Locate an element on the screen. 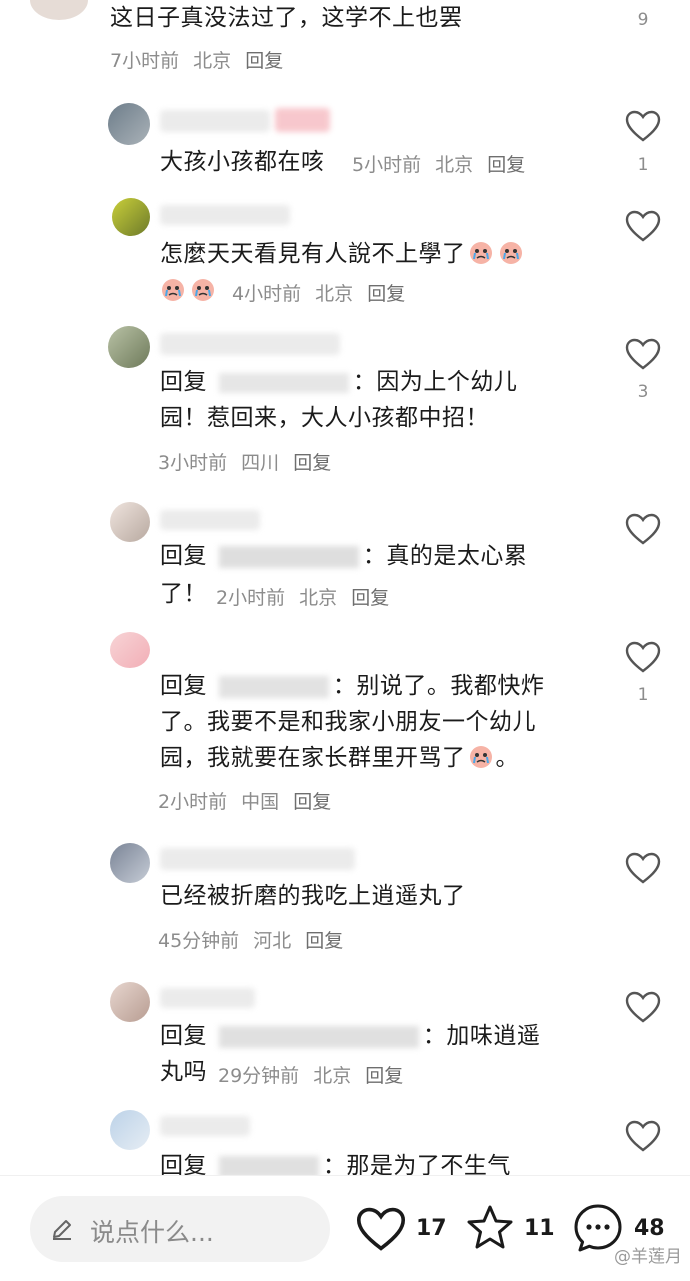 This screenshot has width=690, height=1281. comment-time: 7小时前 is located at coordinates (145, 61).